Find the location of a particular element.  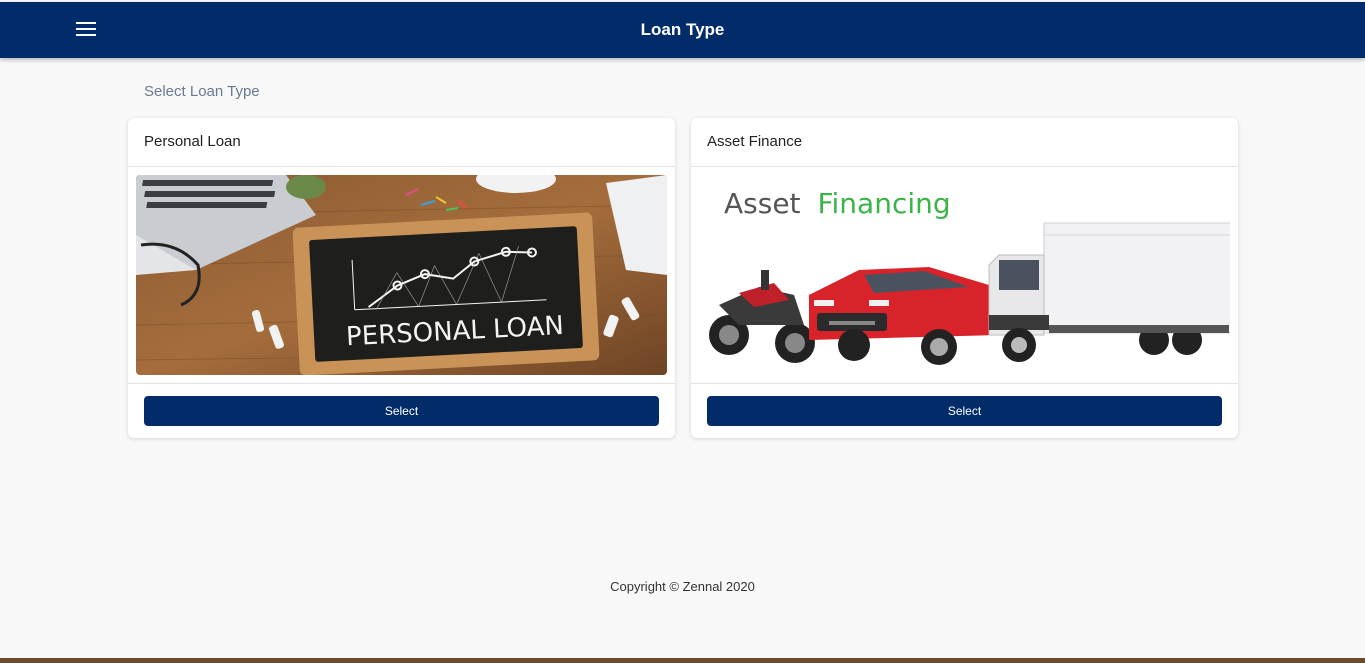

svg-text: Asset Financing is located at coordinates (837, 203).